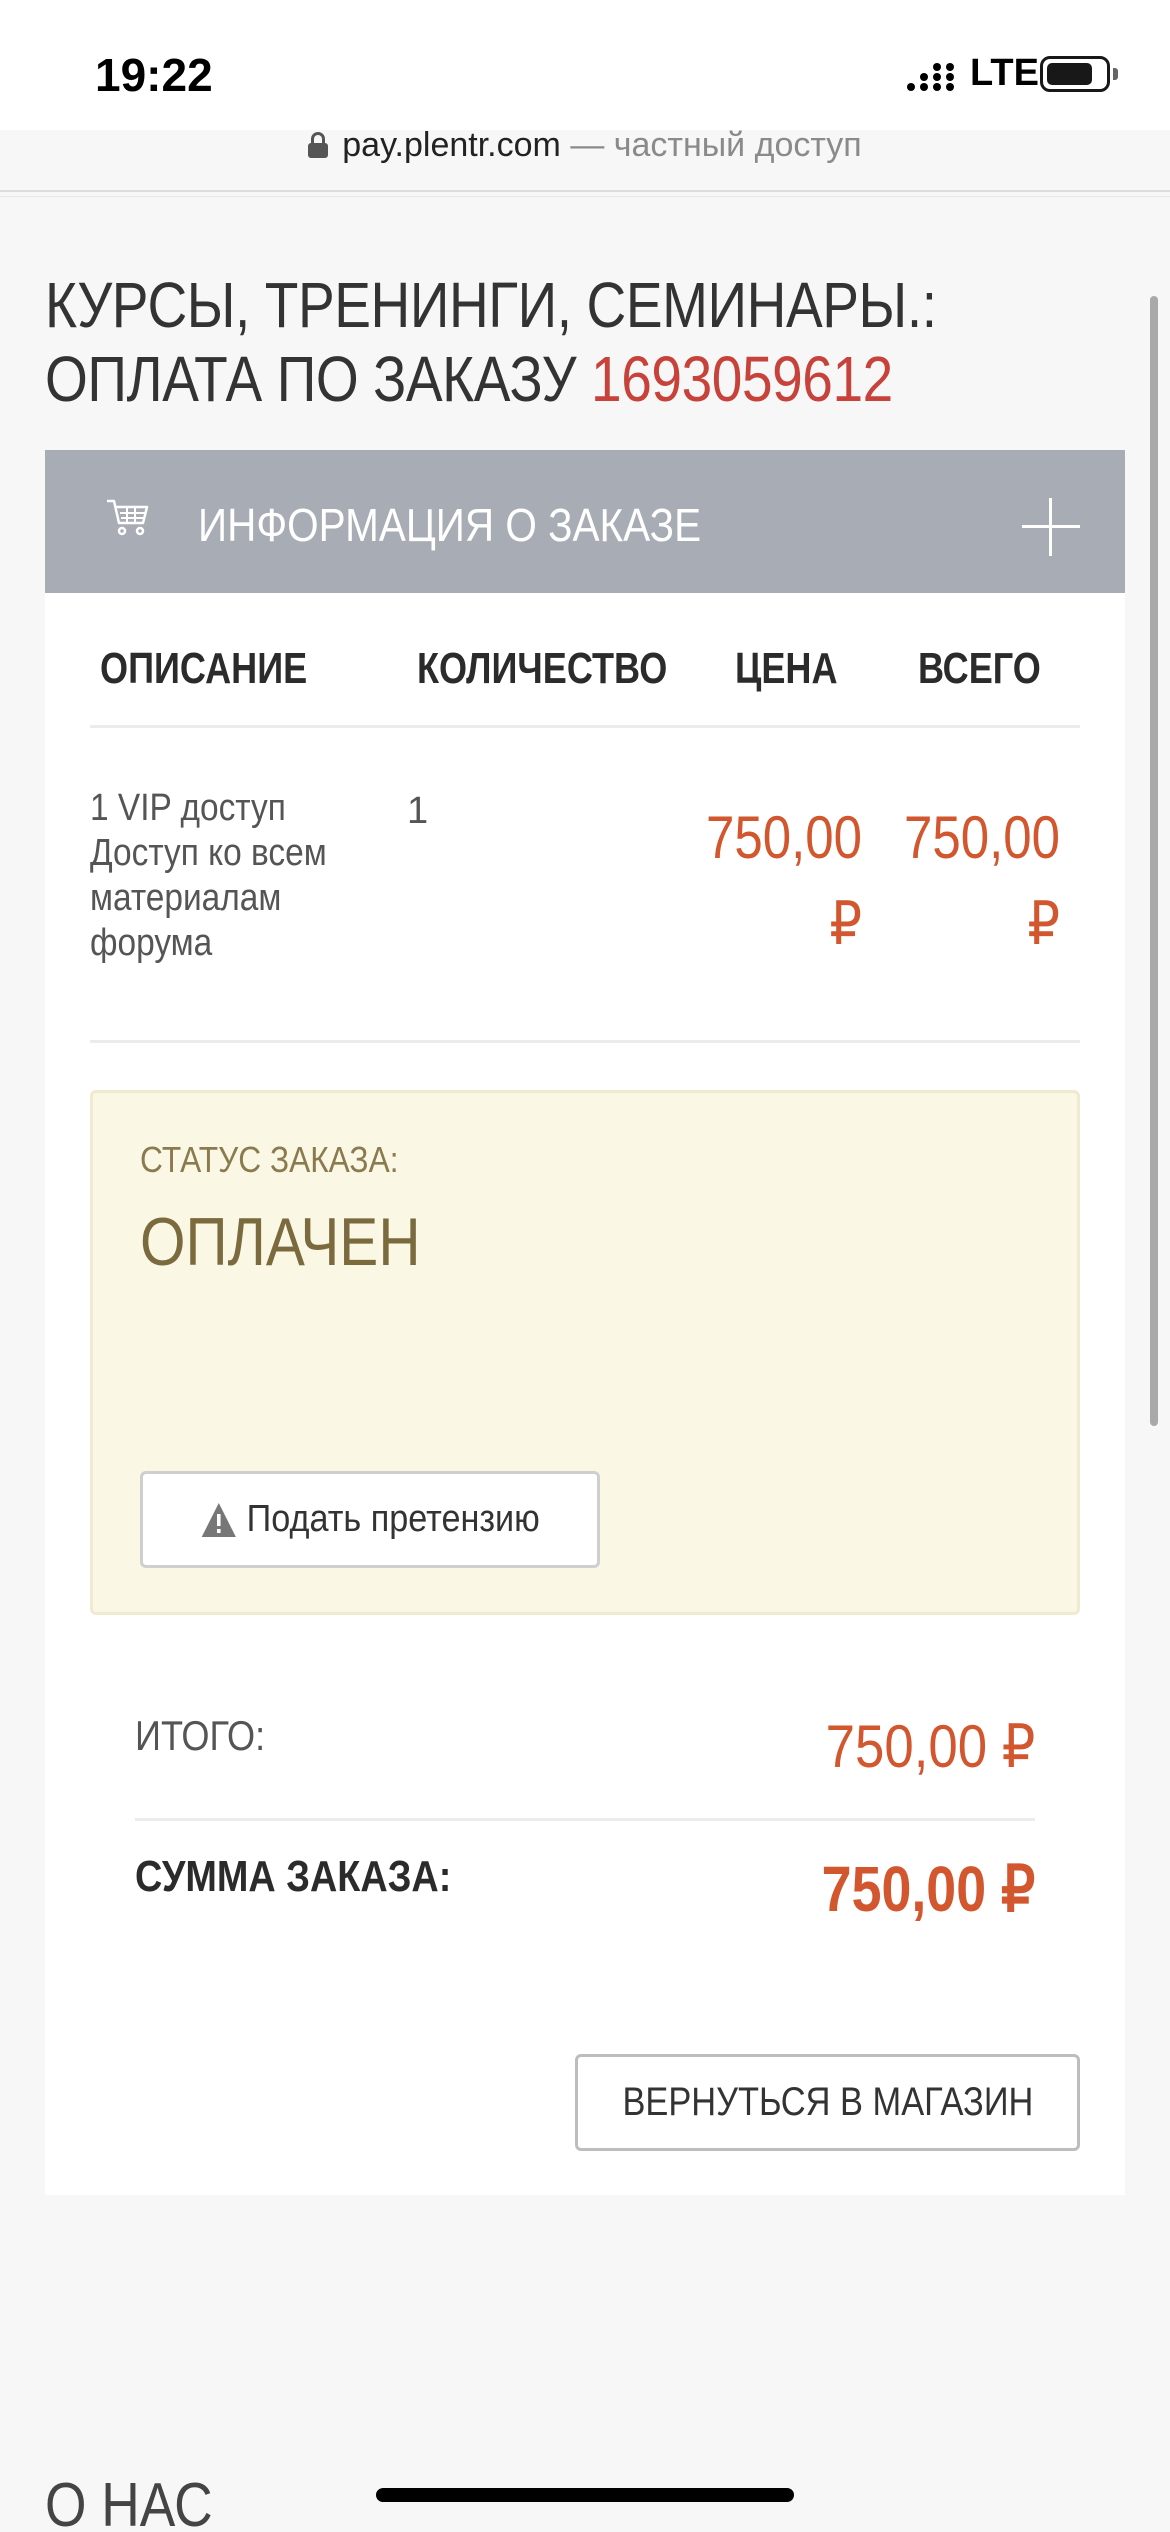 This screenshot has width=1170, height=2532. What do you see at coordinates (450, 525) in the screenshot?
I see `order-info-title: ИНФОРМАЦИЯ О ЗАКАЗЕ` at bounding box center [450, 525].